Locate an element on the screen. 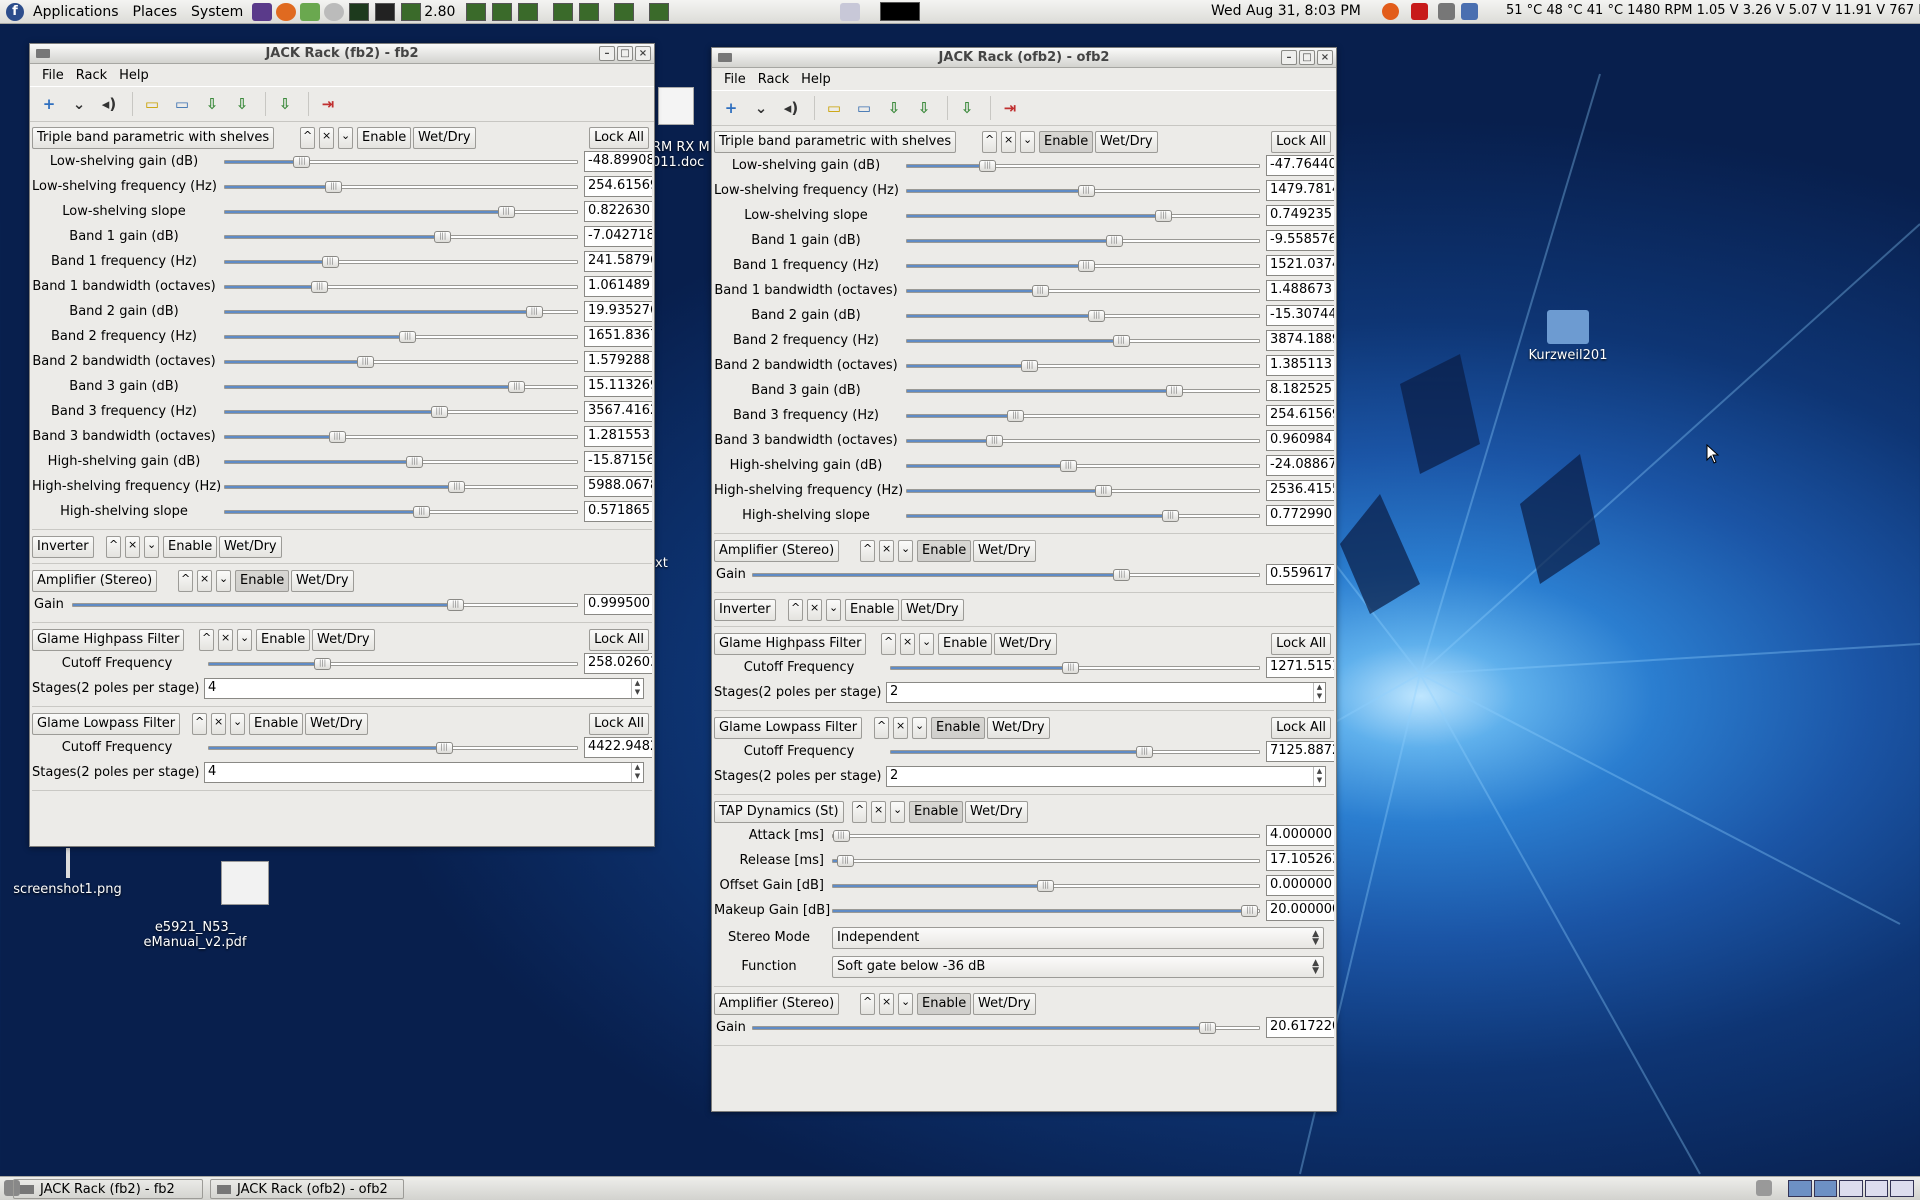 The image size is (1920, 1200). export-icon: ⇩ is located at coordinates (967, 108).